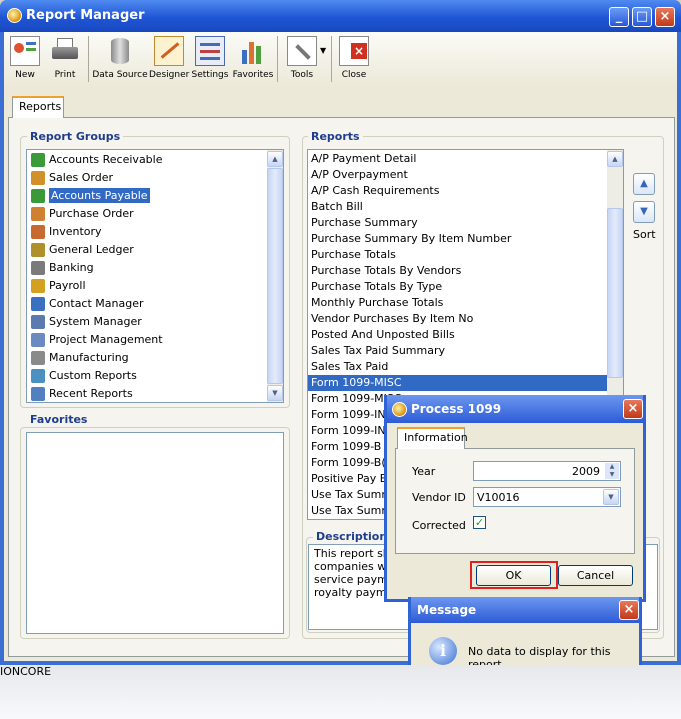  I want to click on report-group-item: Contact Manager, so click(147, 304).